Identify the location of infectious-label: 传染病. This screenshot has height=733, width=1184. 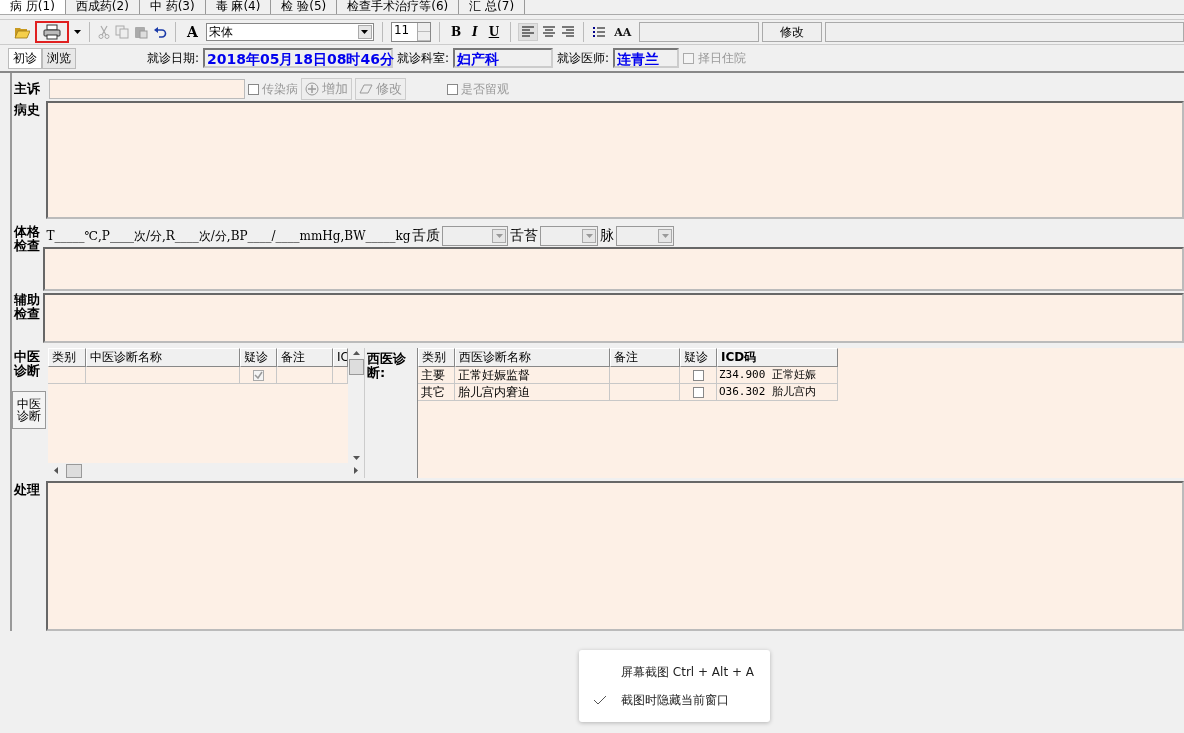
(280, 89).